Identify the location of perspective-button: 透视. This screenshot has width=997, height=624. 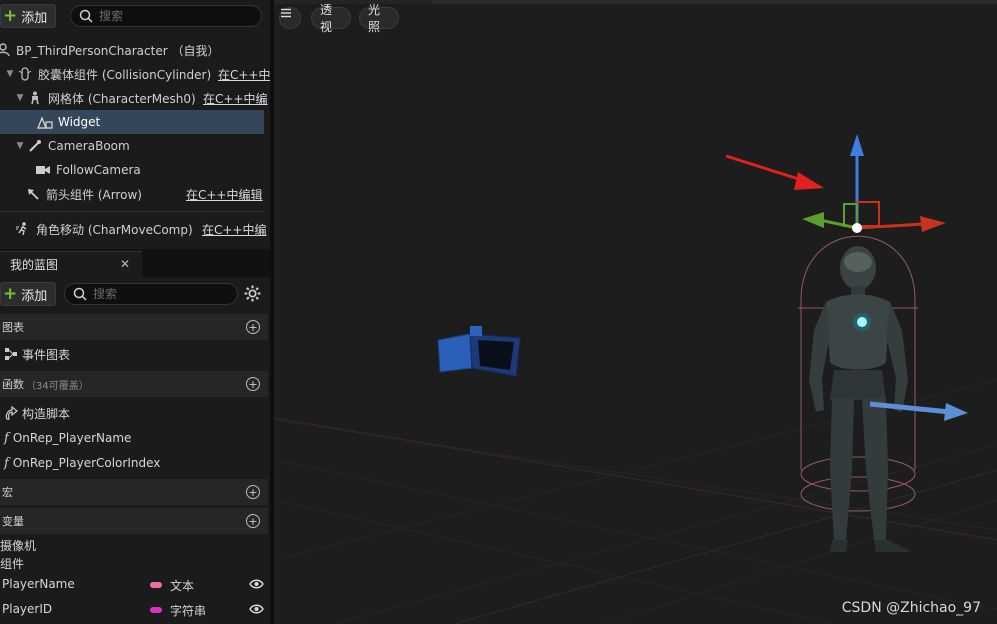
(331, 18).